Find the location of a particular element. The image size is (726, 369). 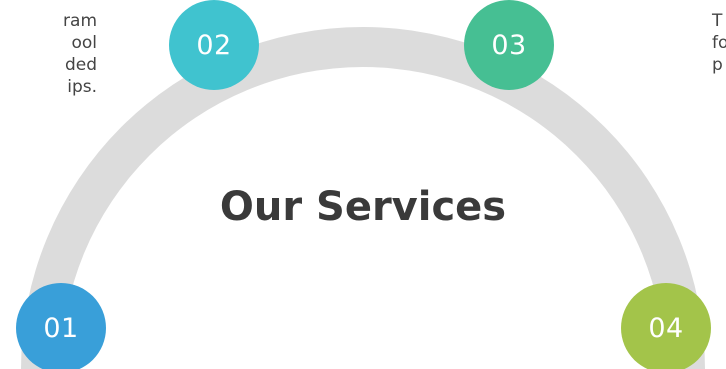

step-number: 04 is located at coordinates (666, 328).